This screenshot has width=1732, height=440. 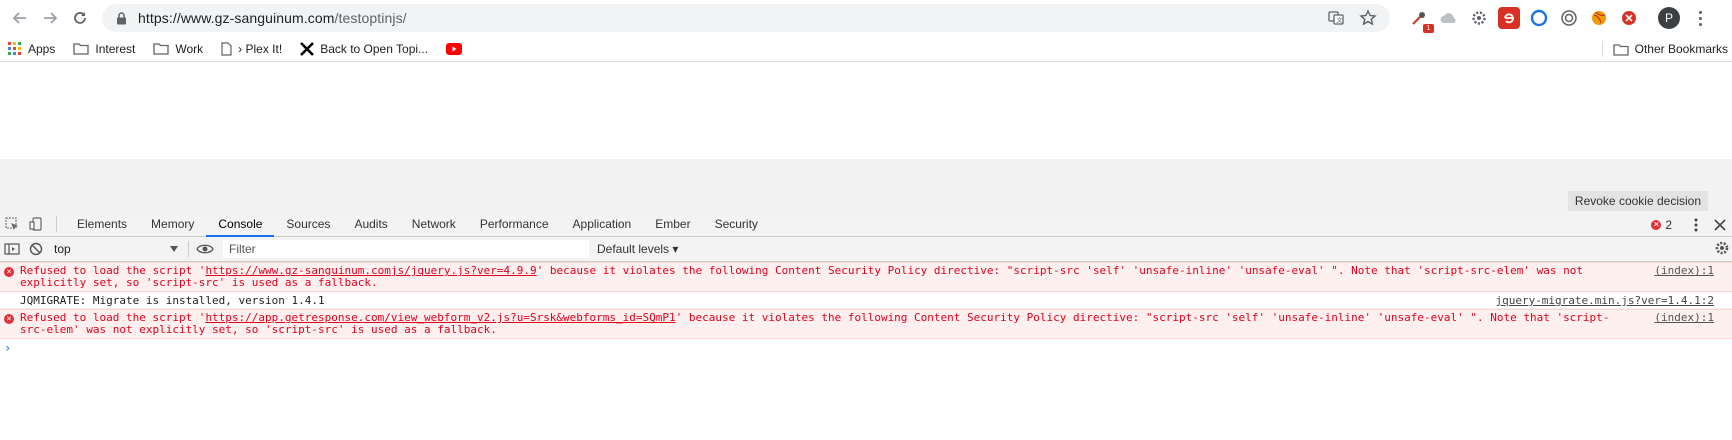 I want to click on back-button, so click(x=20, y=18).